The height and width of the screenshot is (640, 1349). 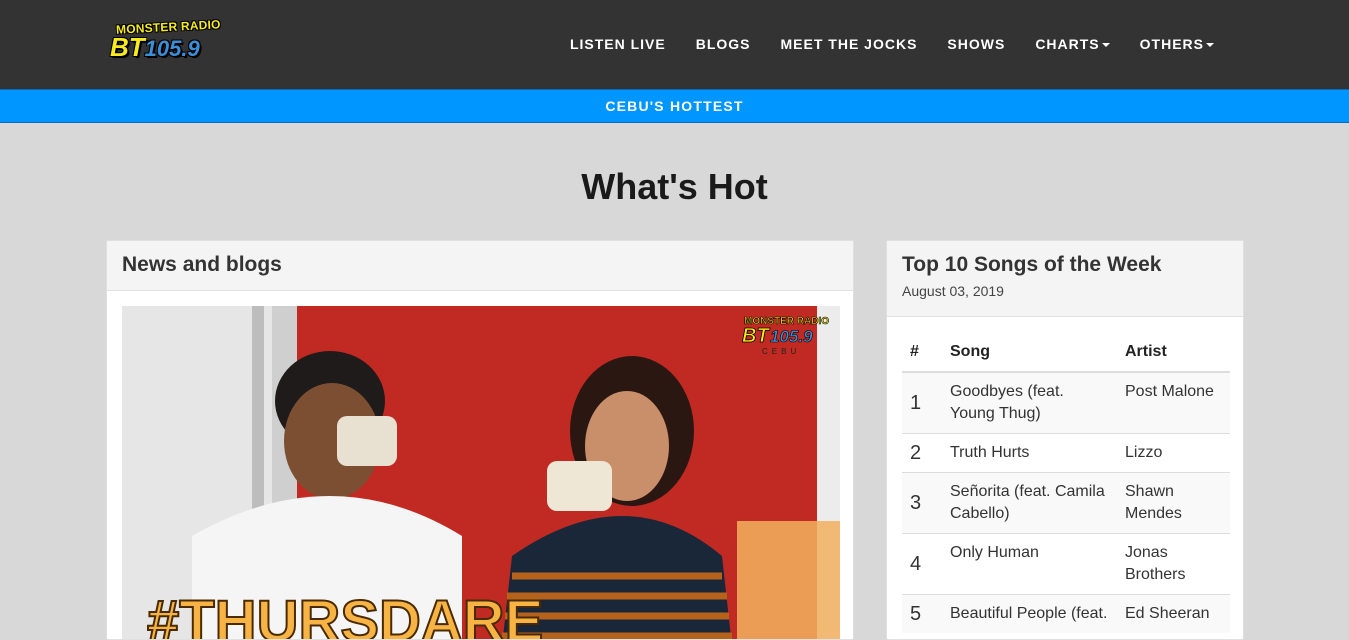 What do you see at coordinates (1029, 402) in the screenshot?
I see `song-title: Goodbyes (feat. Young Thug)` at bounding box center [1029, 402].